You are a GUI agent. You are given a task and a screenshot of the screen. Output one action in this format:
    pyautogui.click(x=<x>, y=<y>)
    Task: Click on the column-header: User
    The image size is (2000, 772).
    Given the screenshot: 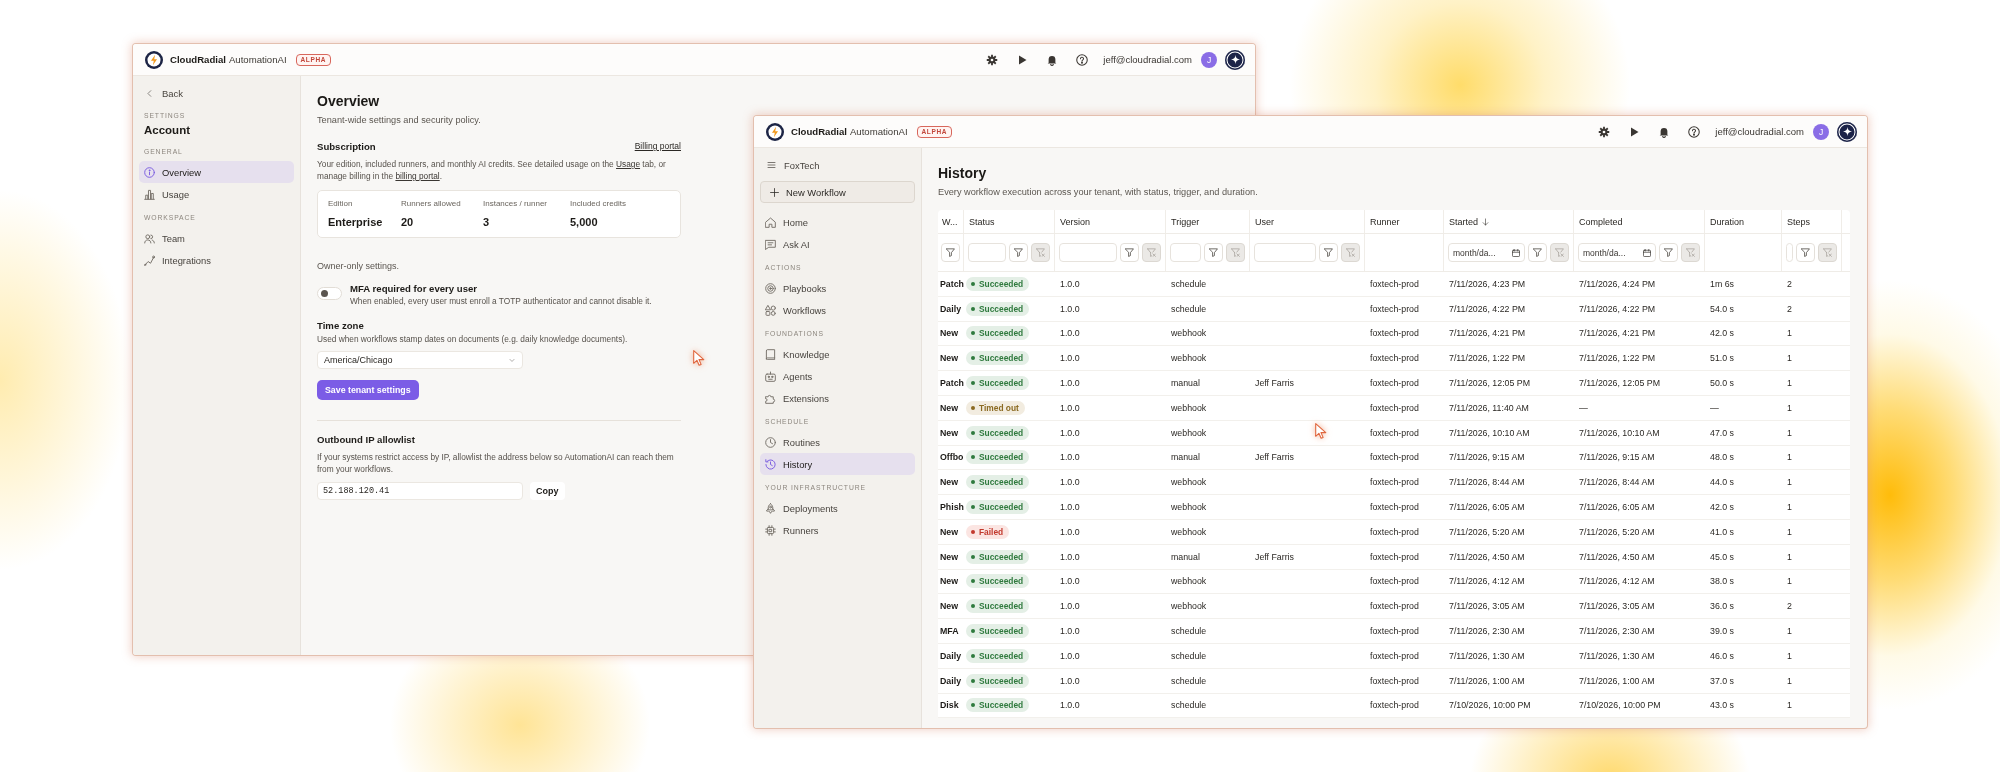 What is the action you would take?
    pyautogui.click(x=1307, y=221)
    